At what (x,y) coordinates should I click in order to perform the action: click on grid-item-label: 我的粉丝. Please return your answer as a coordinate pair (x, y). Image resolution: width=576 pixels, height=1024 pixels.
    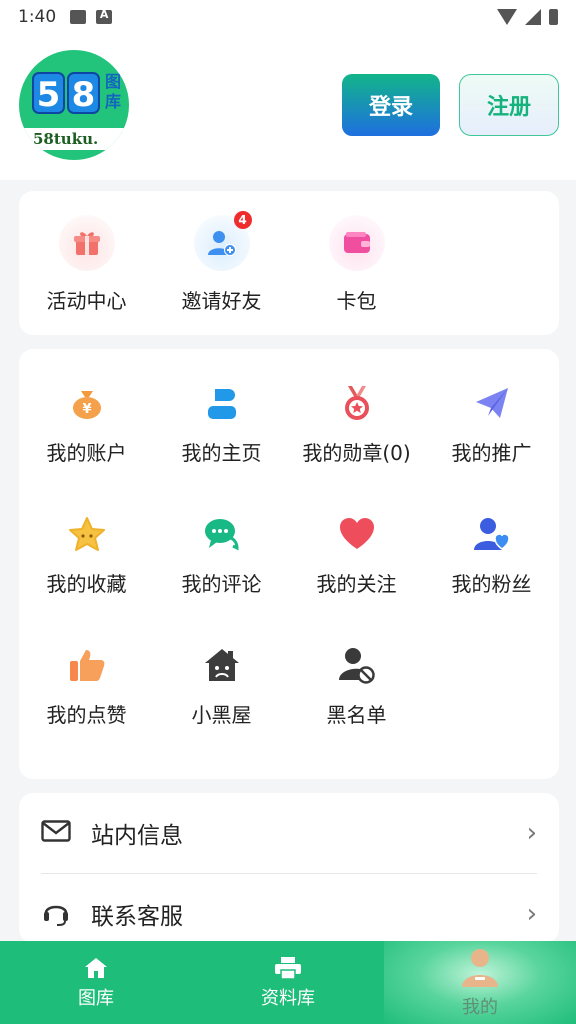
    Looking at the image, I should click on (491, 584).